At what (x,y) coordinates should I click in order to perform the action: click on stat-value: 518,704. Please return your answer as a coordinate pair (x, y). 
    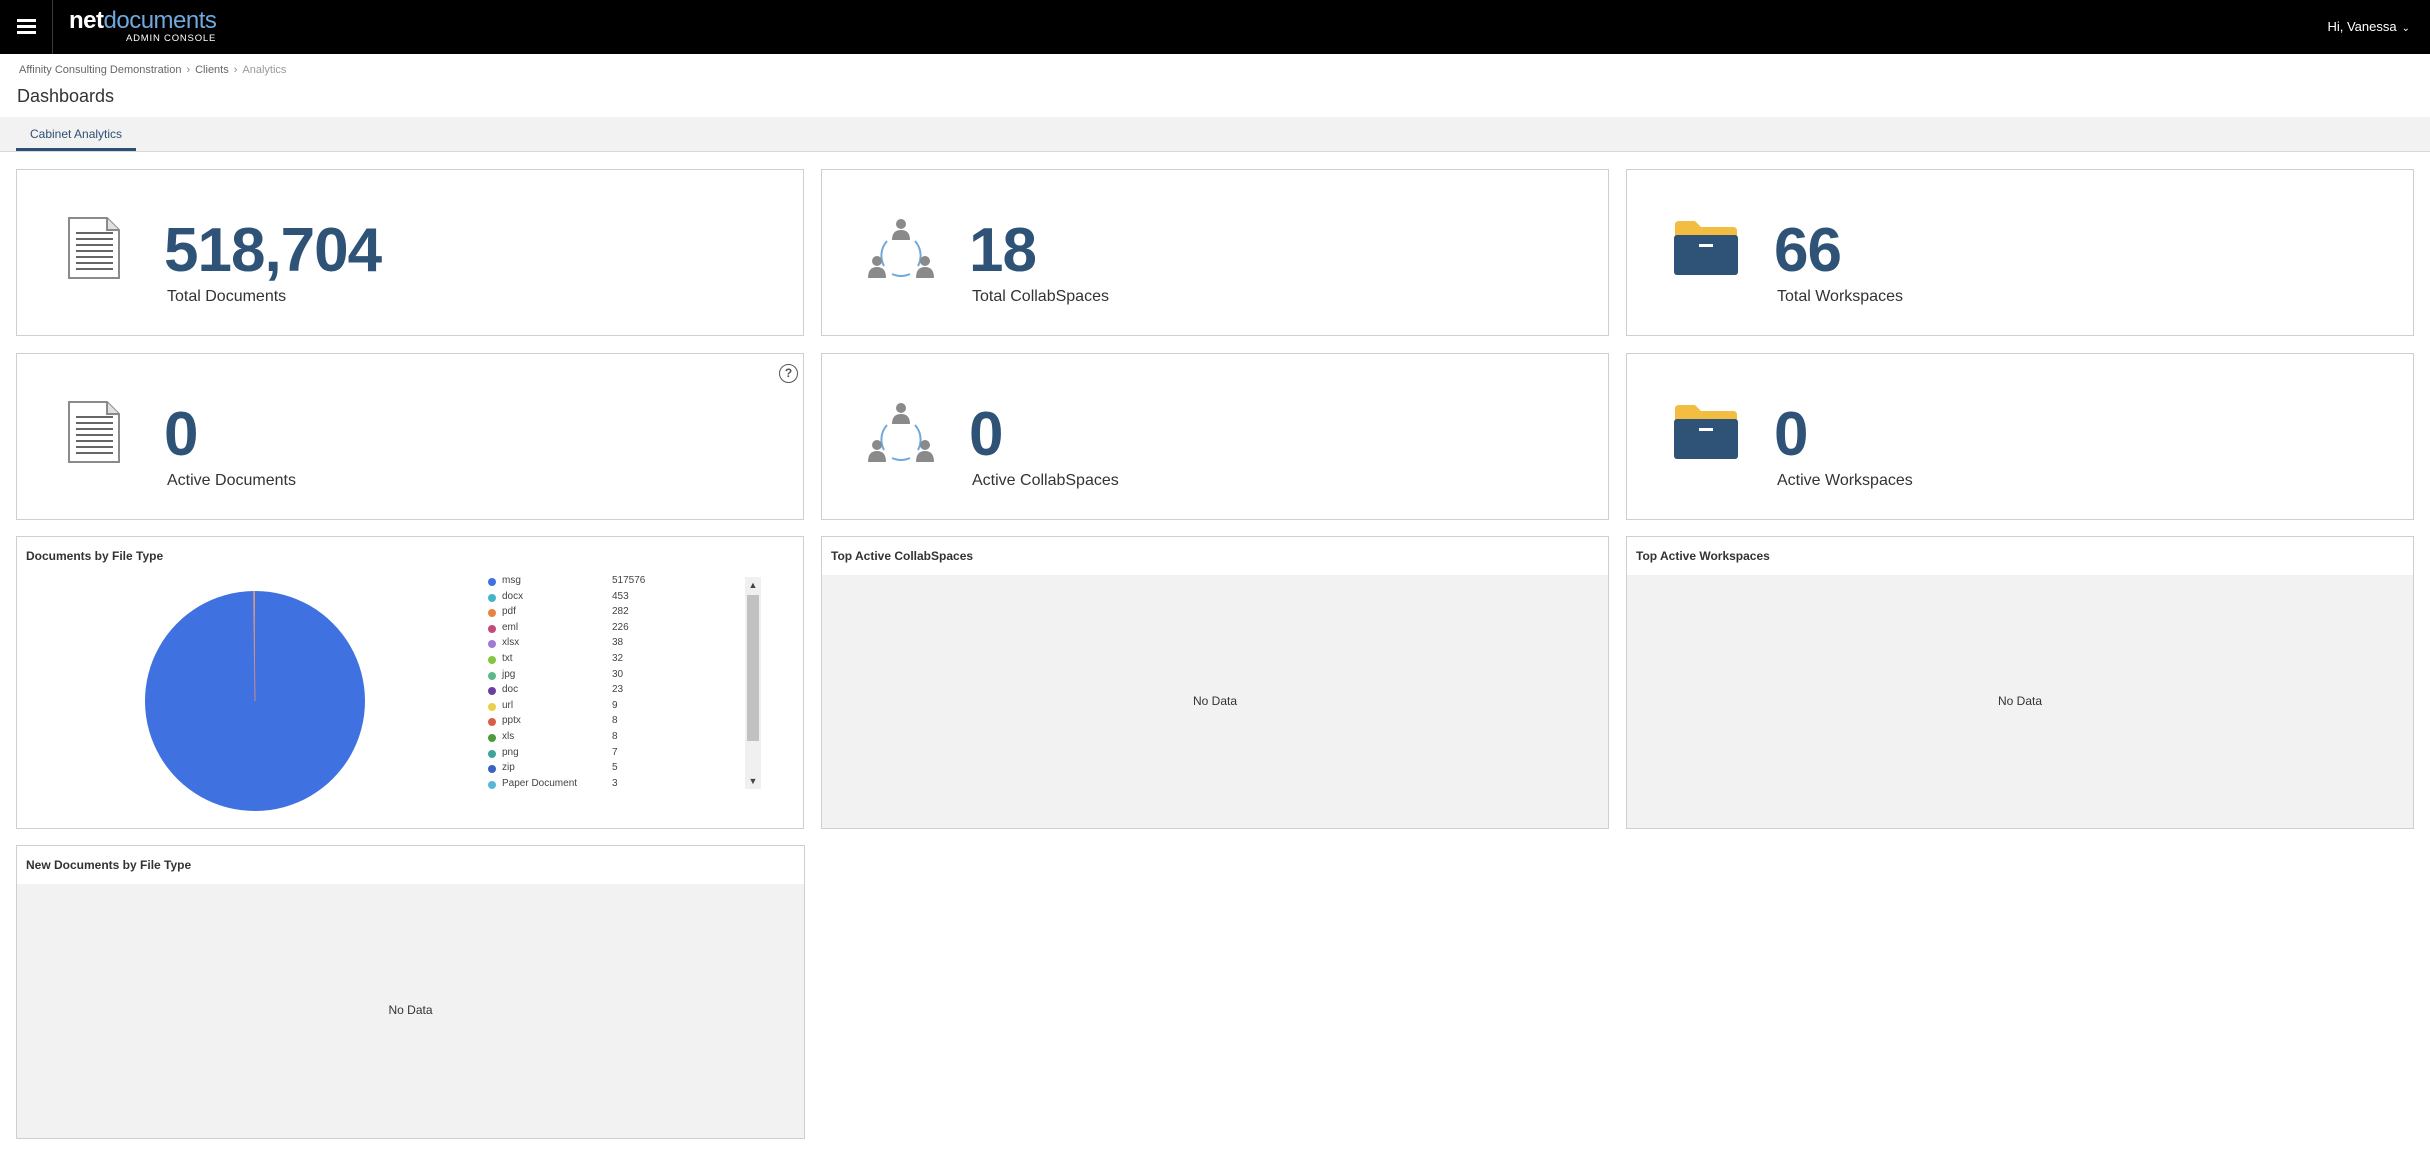
    Looking at the image, I should click on (273, 250).